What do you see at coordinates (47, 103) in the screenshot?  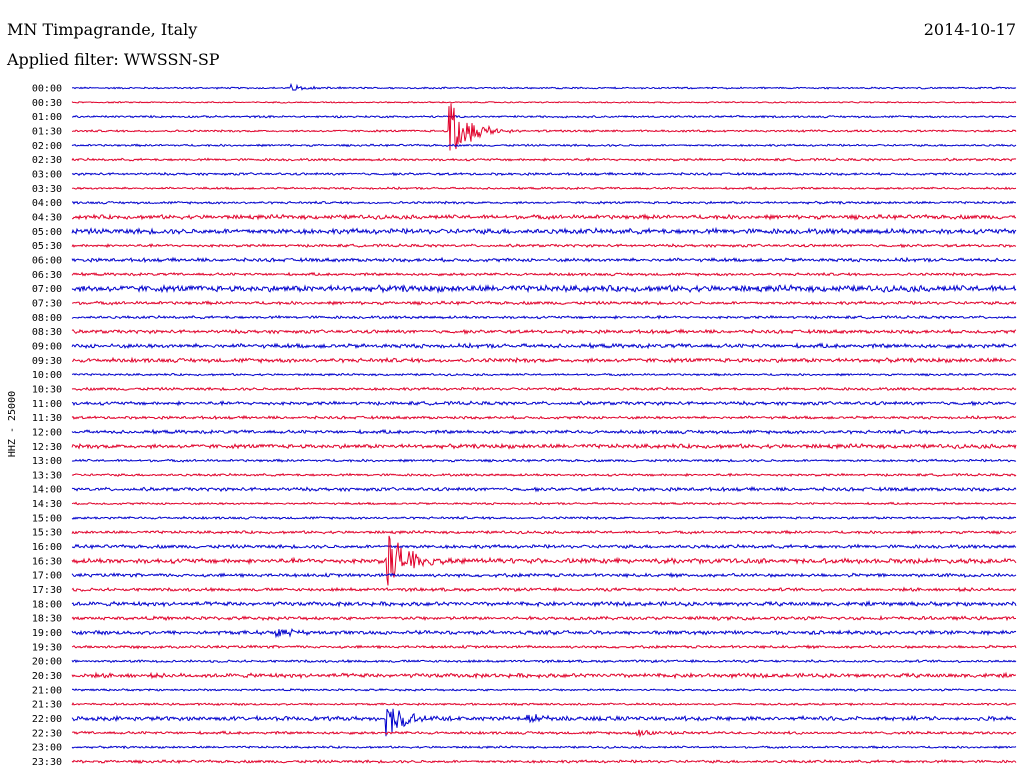 I see `time-tick-label: 00:30` at bounding box center [47, 103].